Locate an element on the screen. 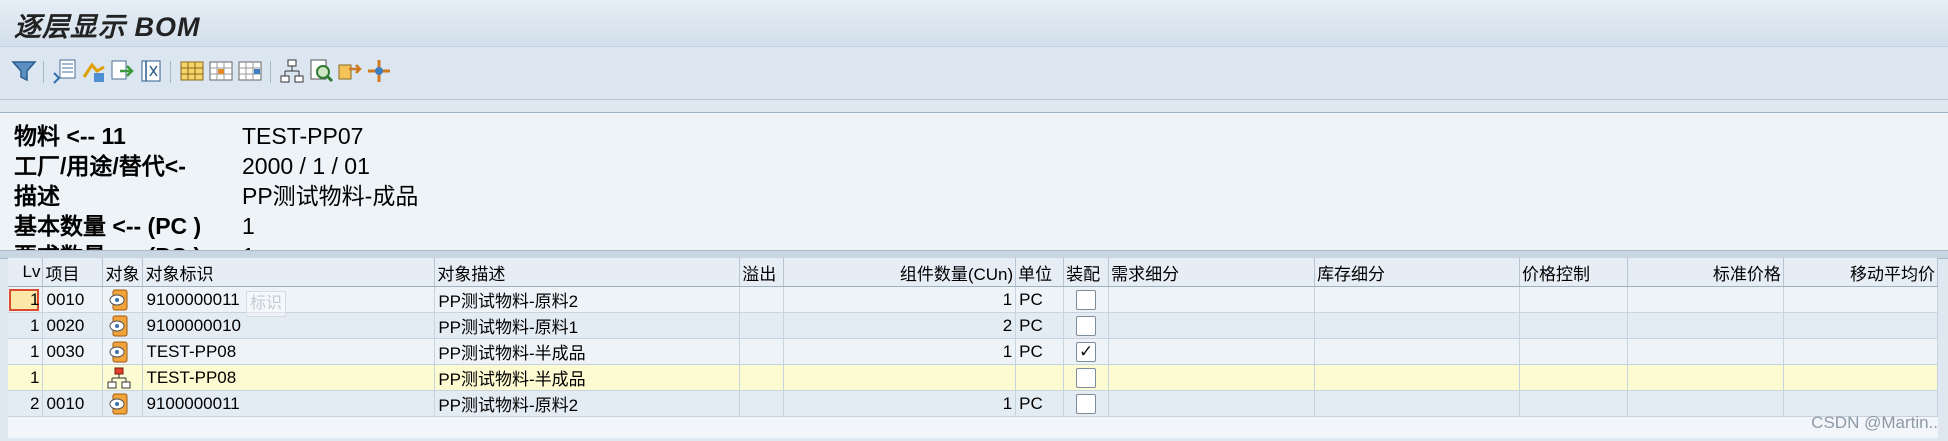 The width and height of the screenshot is (1948, 441). col-header-lv: Lv is located at coordinates (26, 272).